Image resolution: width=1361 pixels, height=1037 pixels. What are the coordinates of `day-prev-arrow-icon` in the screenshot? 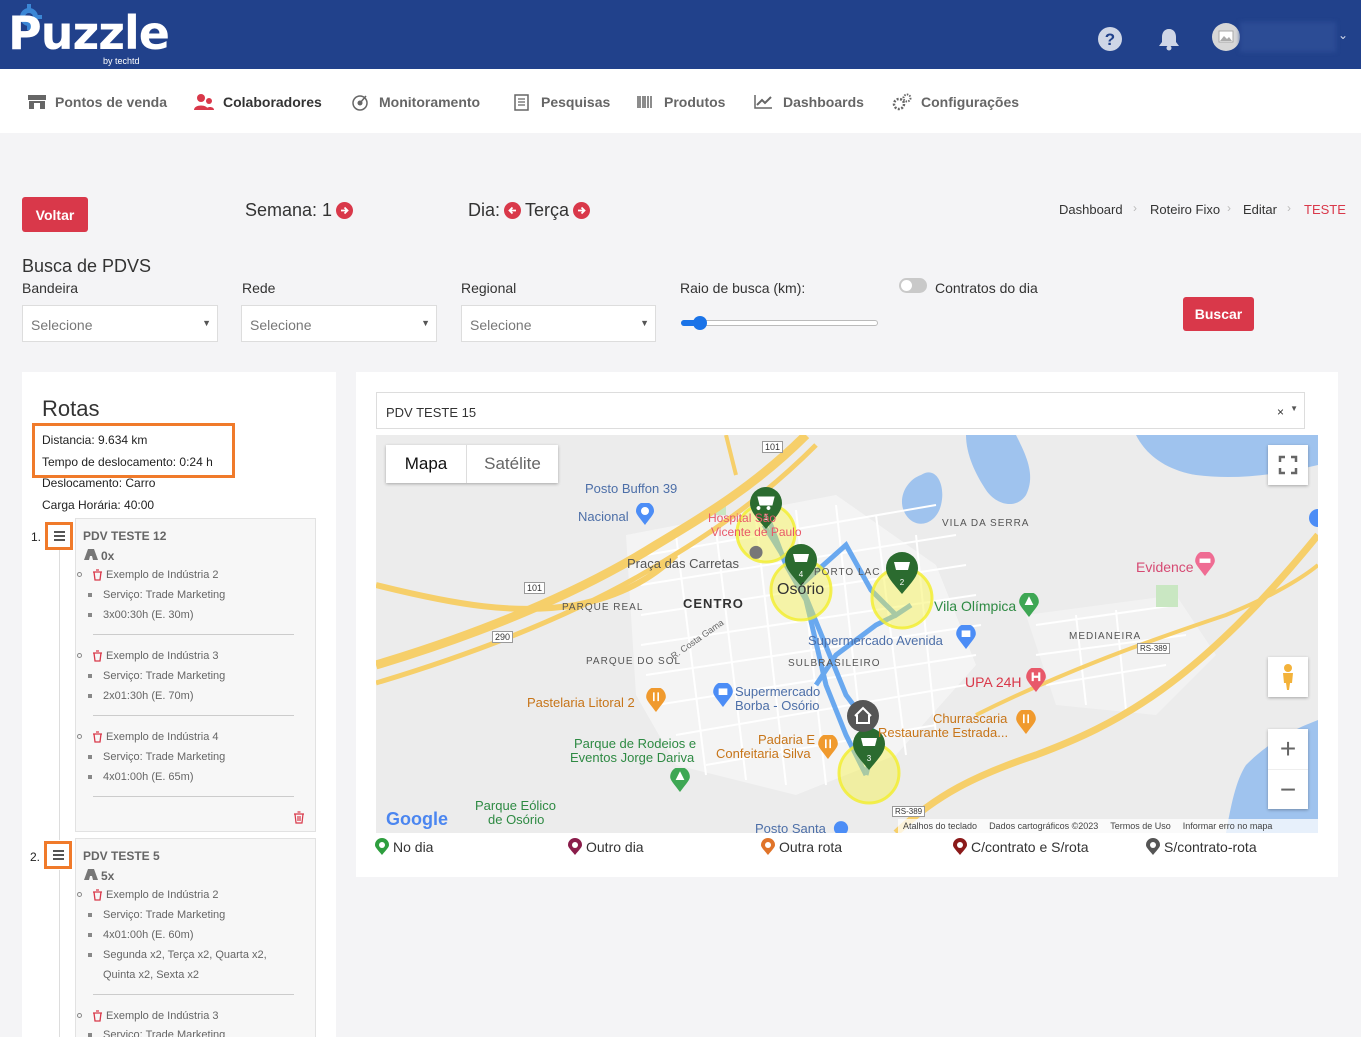 It's located at (513, 210).